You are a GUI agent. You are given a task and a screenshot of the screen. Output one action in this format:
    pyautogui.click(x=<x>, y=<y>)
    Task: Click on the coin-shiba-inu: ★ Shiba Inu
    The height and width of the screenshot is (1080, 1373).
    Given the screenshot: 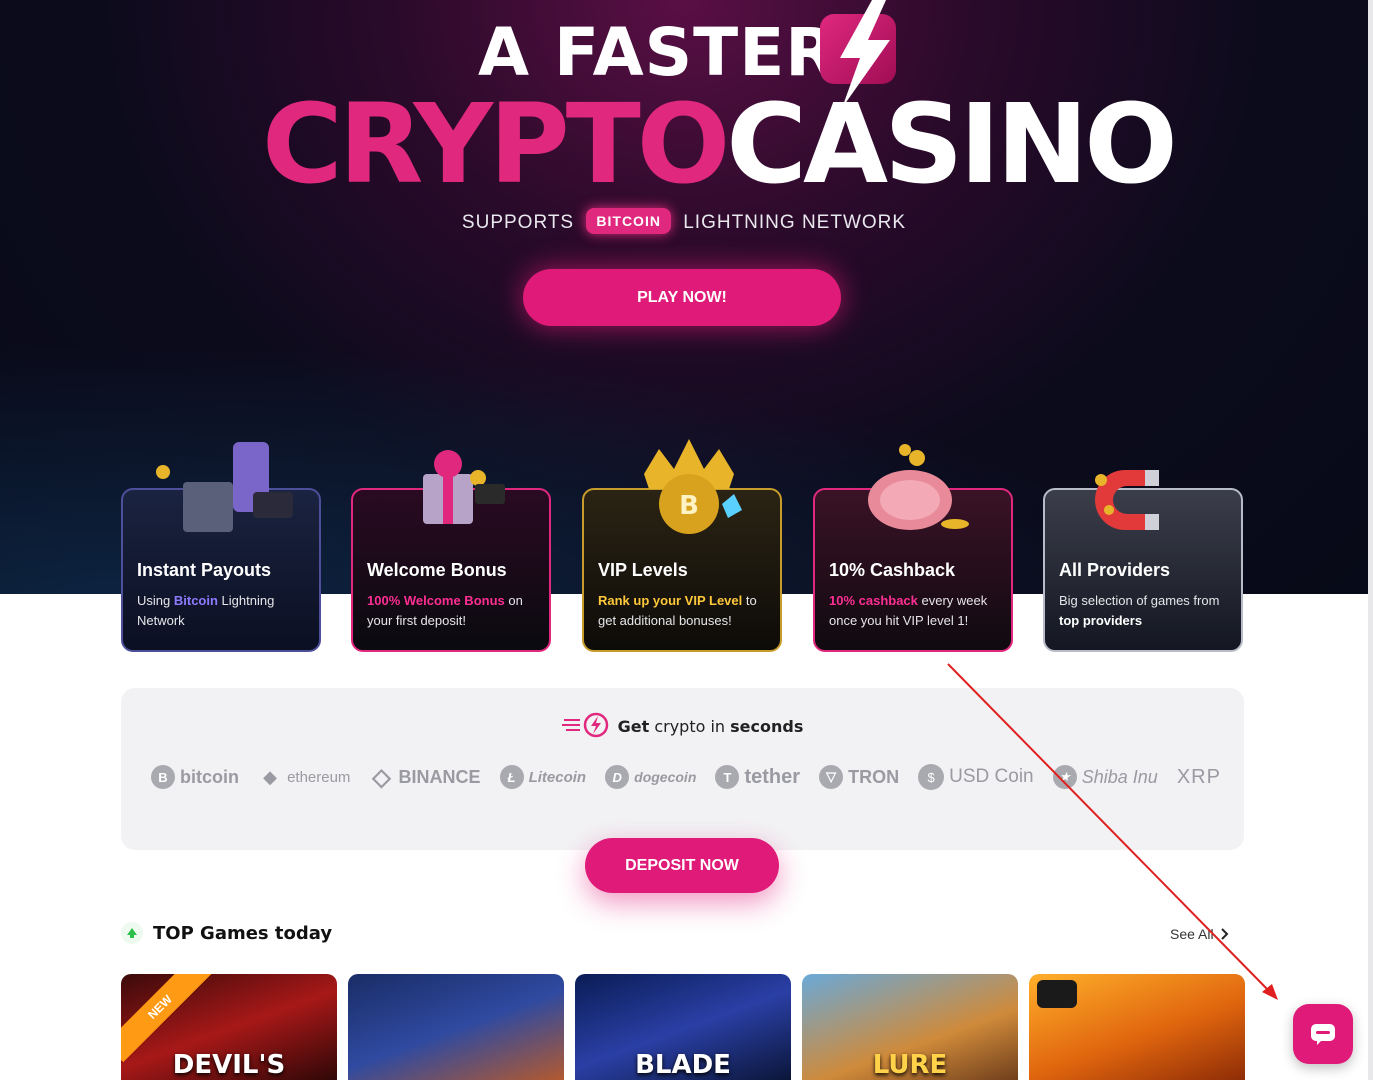 What is the action you would take?
    pyautogui.click(x=1105, y=777)
    